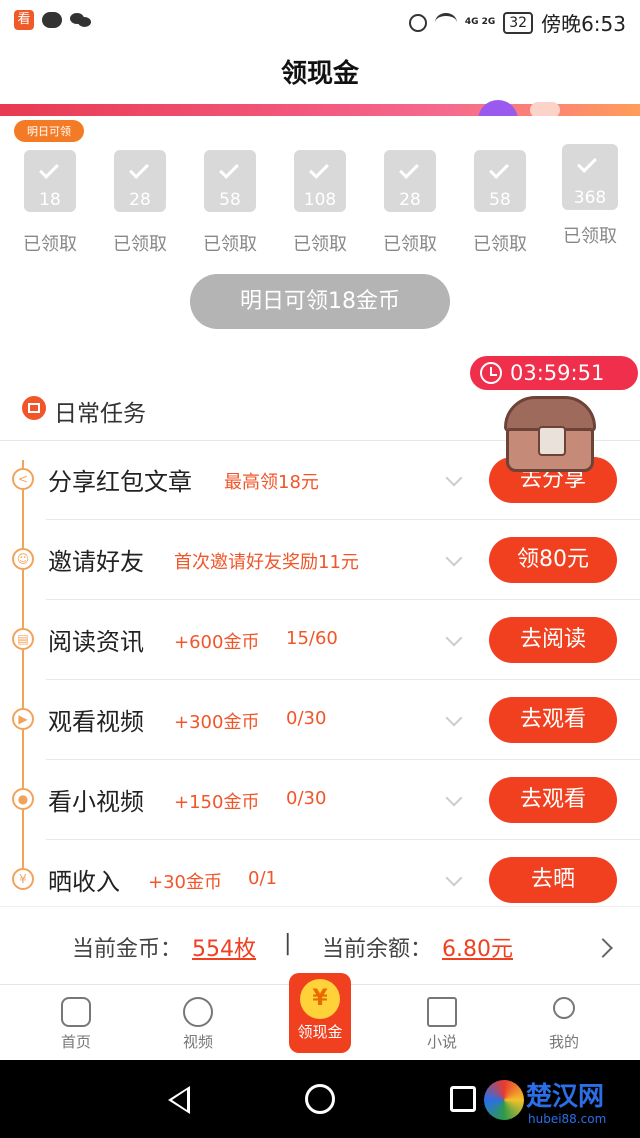  What do you see at coordinates (100, 414) in the screenshot?
I see `section-title: 日常任务` at bounding box center [100, 414].